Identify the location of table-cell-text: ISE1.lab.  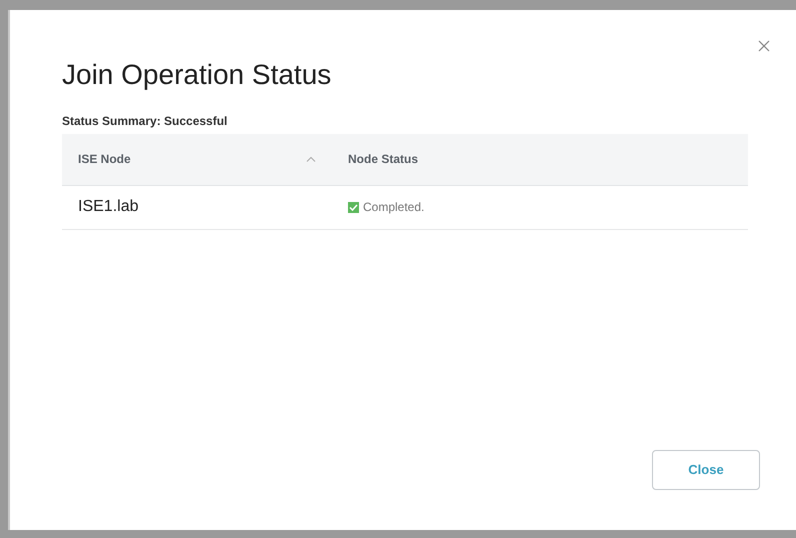
(108, 207).